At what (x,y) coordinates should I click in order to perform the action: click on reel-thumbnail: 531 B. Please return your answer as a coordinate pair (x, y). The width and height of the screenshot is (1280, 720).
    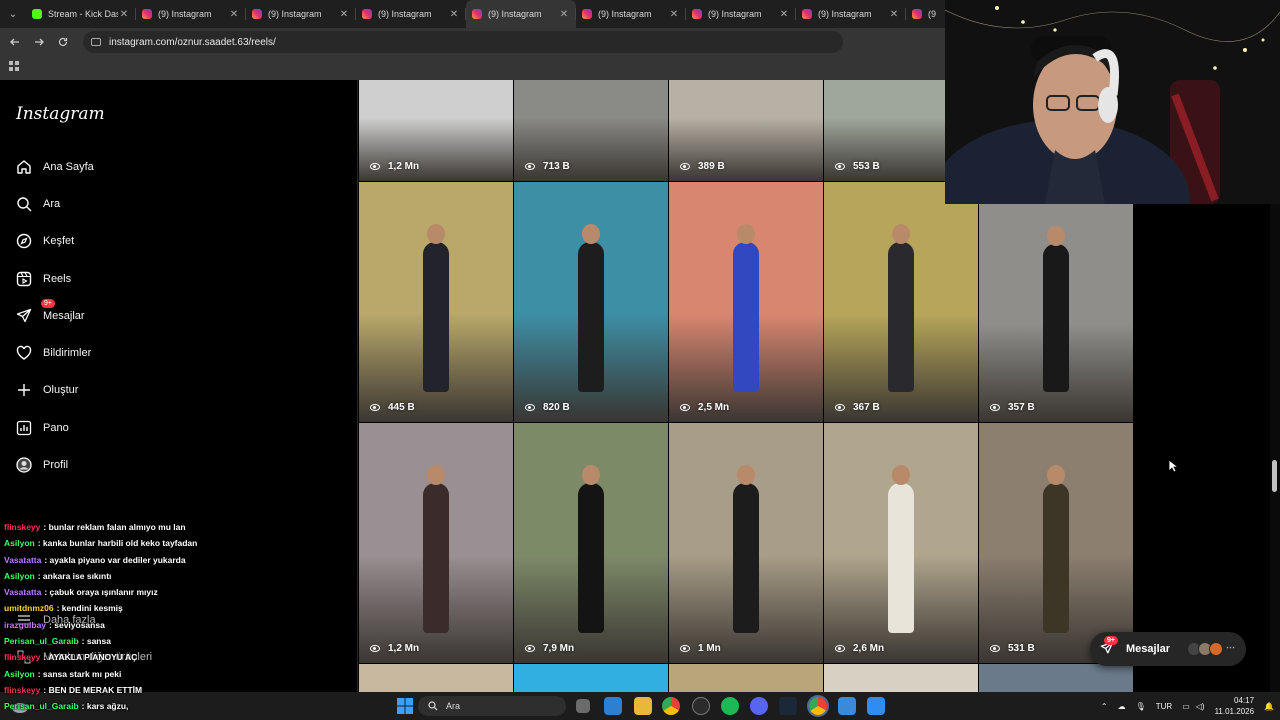
    Looking at the image, I should click on (1056, 543).